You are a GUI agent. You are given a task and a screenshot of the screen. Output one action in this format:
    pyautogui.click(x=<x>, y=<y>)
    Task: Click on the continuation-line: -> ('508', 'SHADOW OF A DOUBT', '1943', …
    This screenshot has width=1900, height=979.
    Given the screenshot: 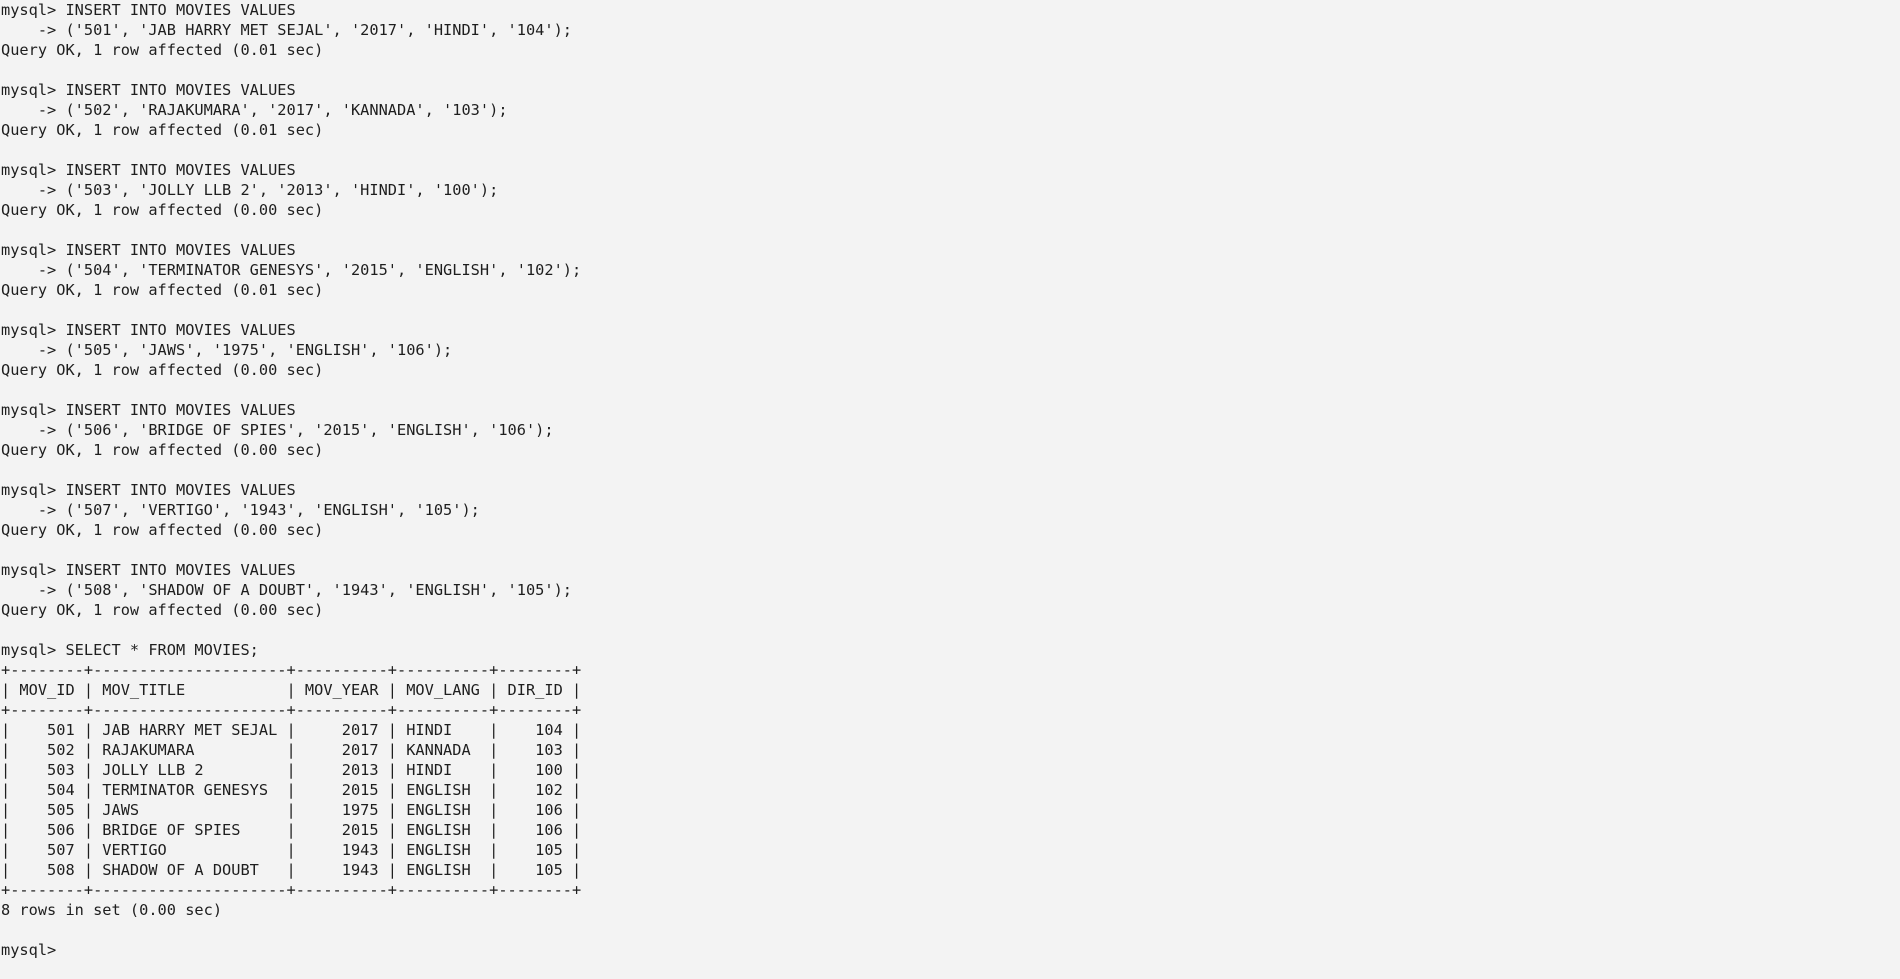 What is the action you would take?
    pyautogui.click(x=286, y=590)
    